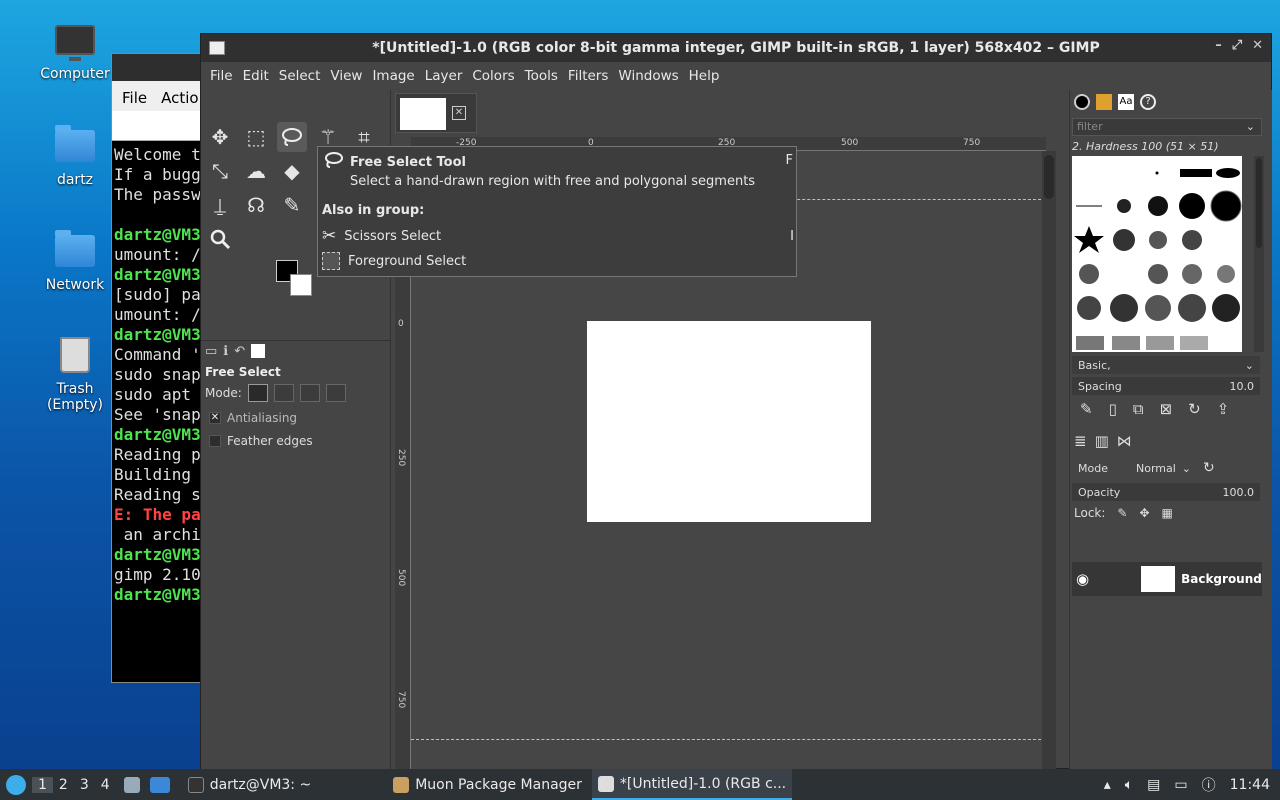  I want to click on task-terminal: dartz@VM3: ~, so click(250, 784).